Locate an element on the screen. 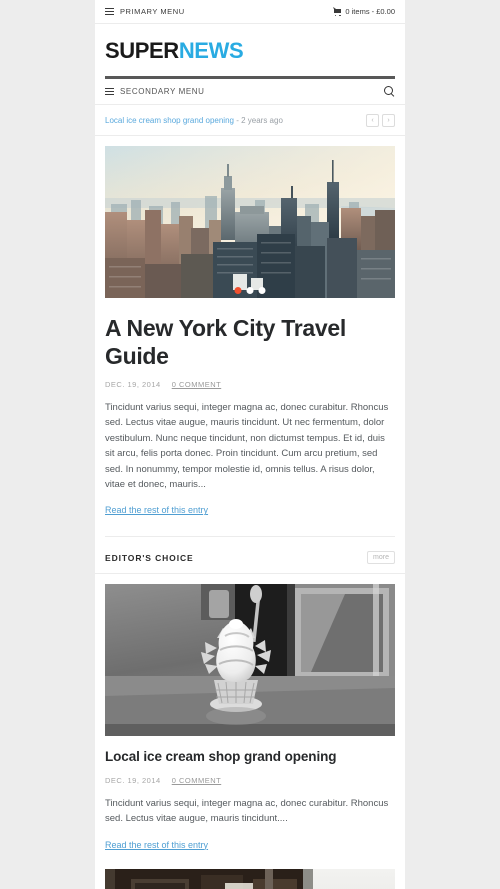 The image size is (500, 889). next-post is located at coordinates (250, 878).